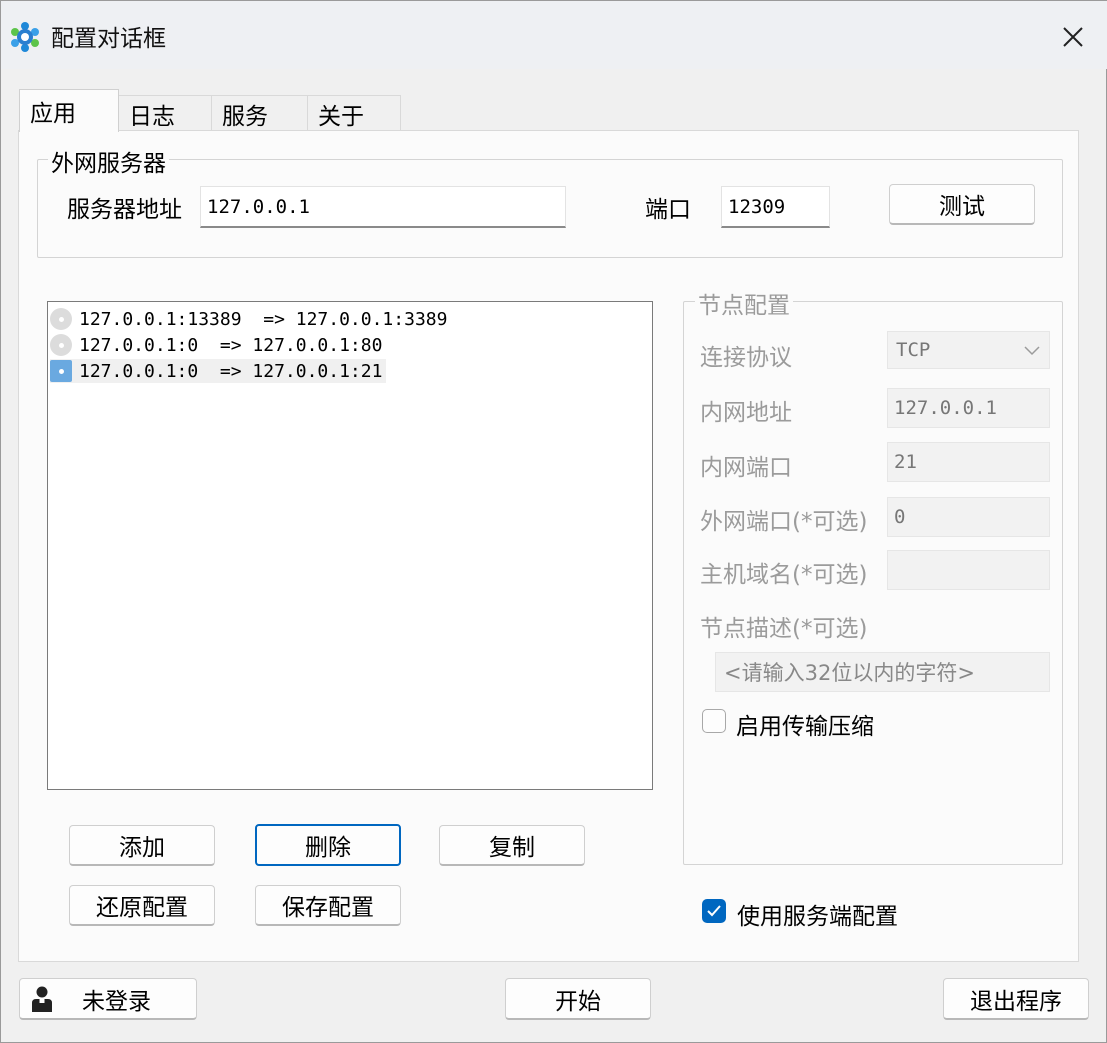 This screenshot has width=1107, height=1043. I want to click on list-item-text: 127.0.0.1:0 => 127.0.0.1:80, so click(231, 345).